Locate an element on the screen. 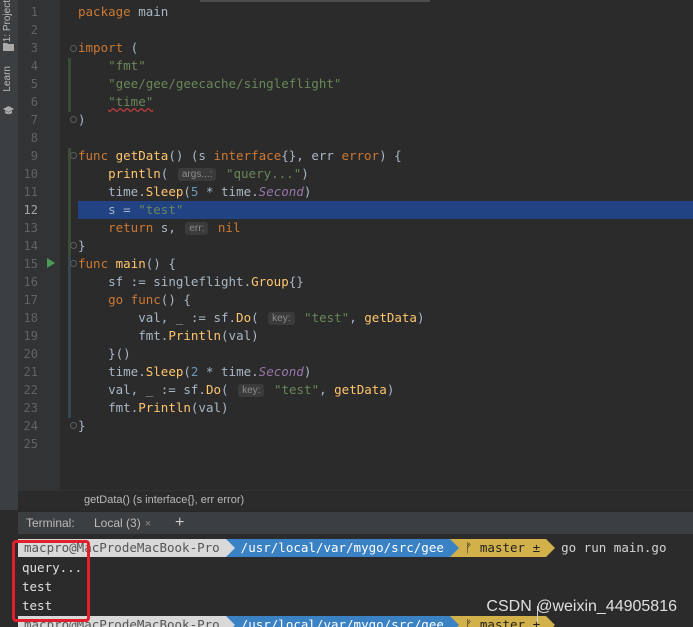 Image resolution: width=693 pixels, height=627 pixels. code-line: s = "test" is located at coordinates (385, 210).